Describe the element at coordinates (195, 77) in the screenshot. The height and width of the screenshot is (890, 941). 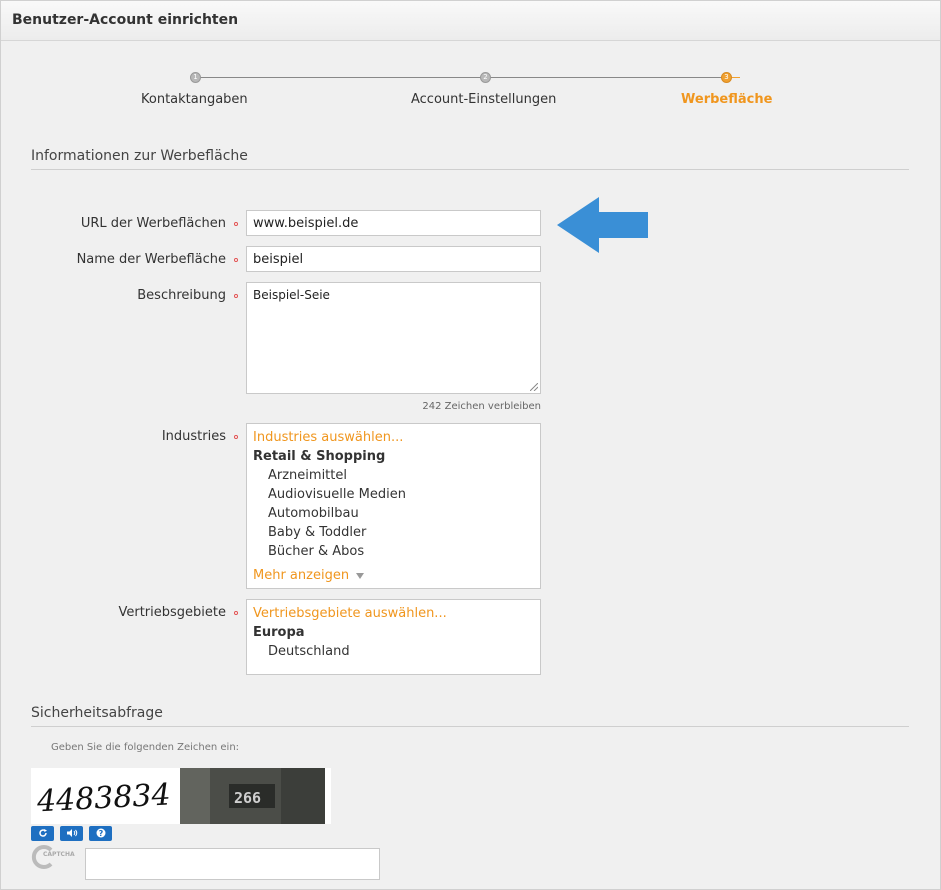
I see `step-1-dot: 1` at that location.